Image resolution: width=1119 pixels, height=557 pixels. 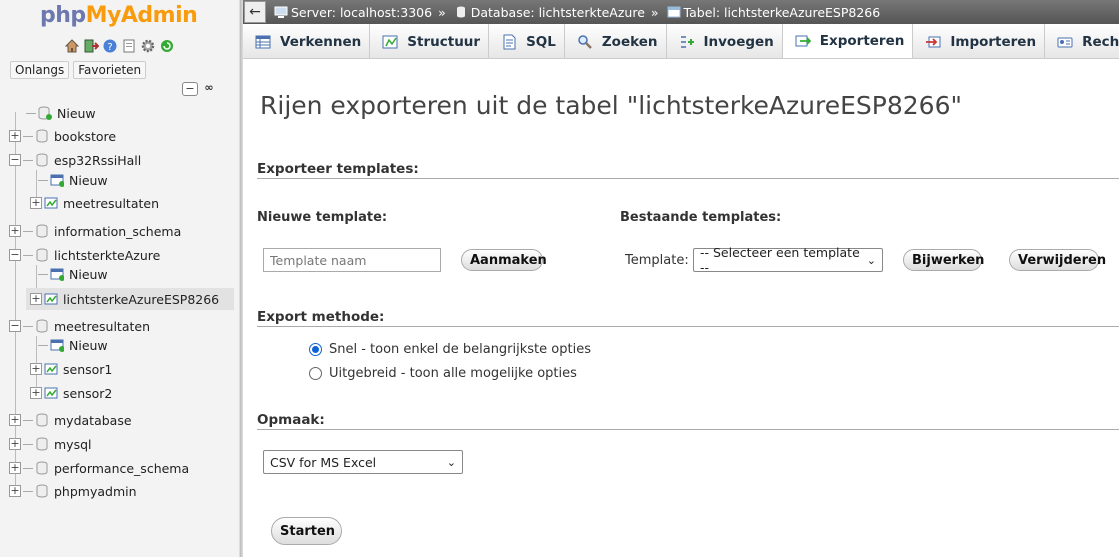 I want to click on tree-item-bookstore: + bookstore, so click(x=62, y=136).